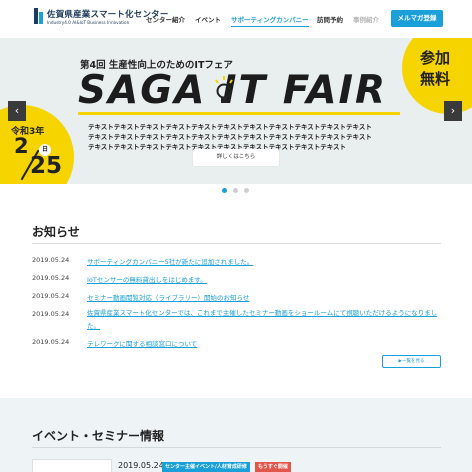  Describe the element at coordinates (38, 16) in the screenshot. I see `logo-mark-icon` at that location.